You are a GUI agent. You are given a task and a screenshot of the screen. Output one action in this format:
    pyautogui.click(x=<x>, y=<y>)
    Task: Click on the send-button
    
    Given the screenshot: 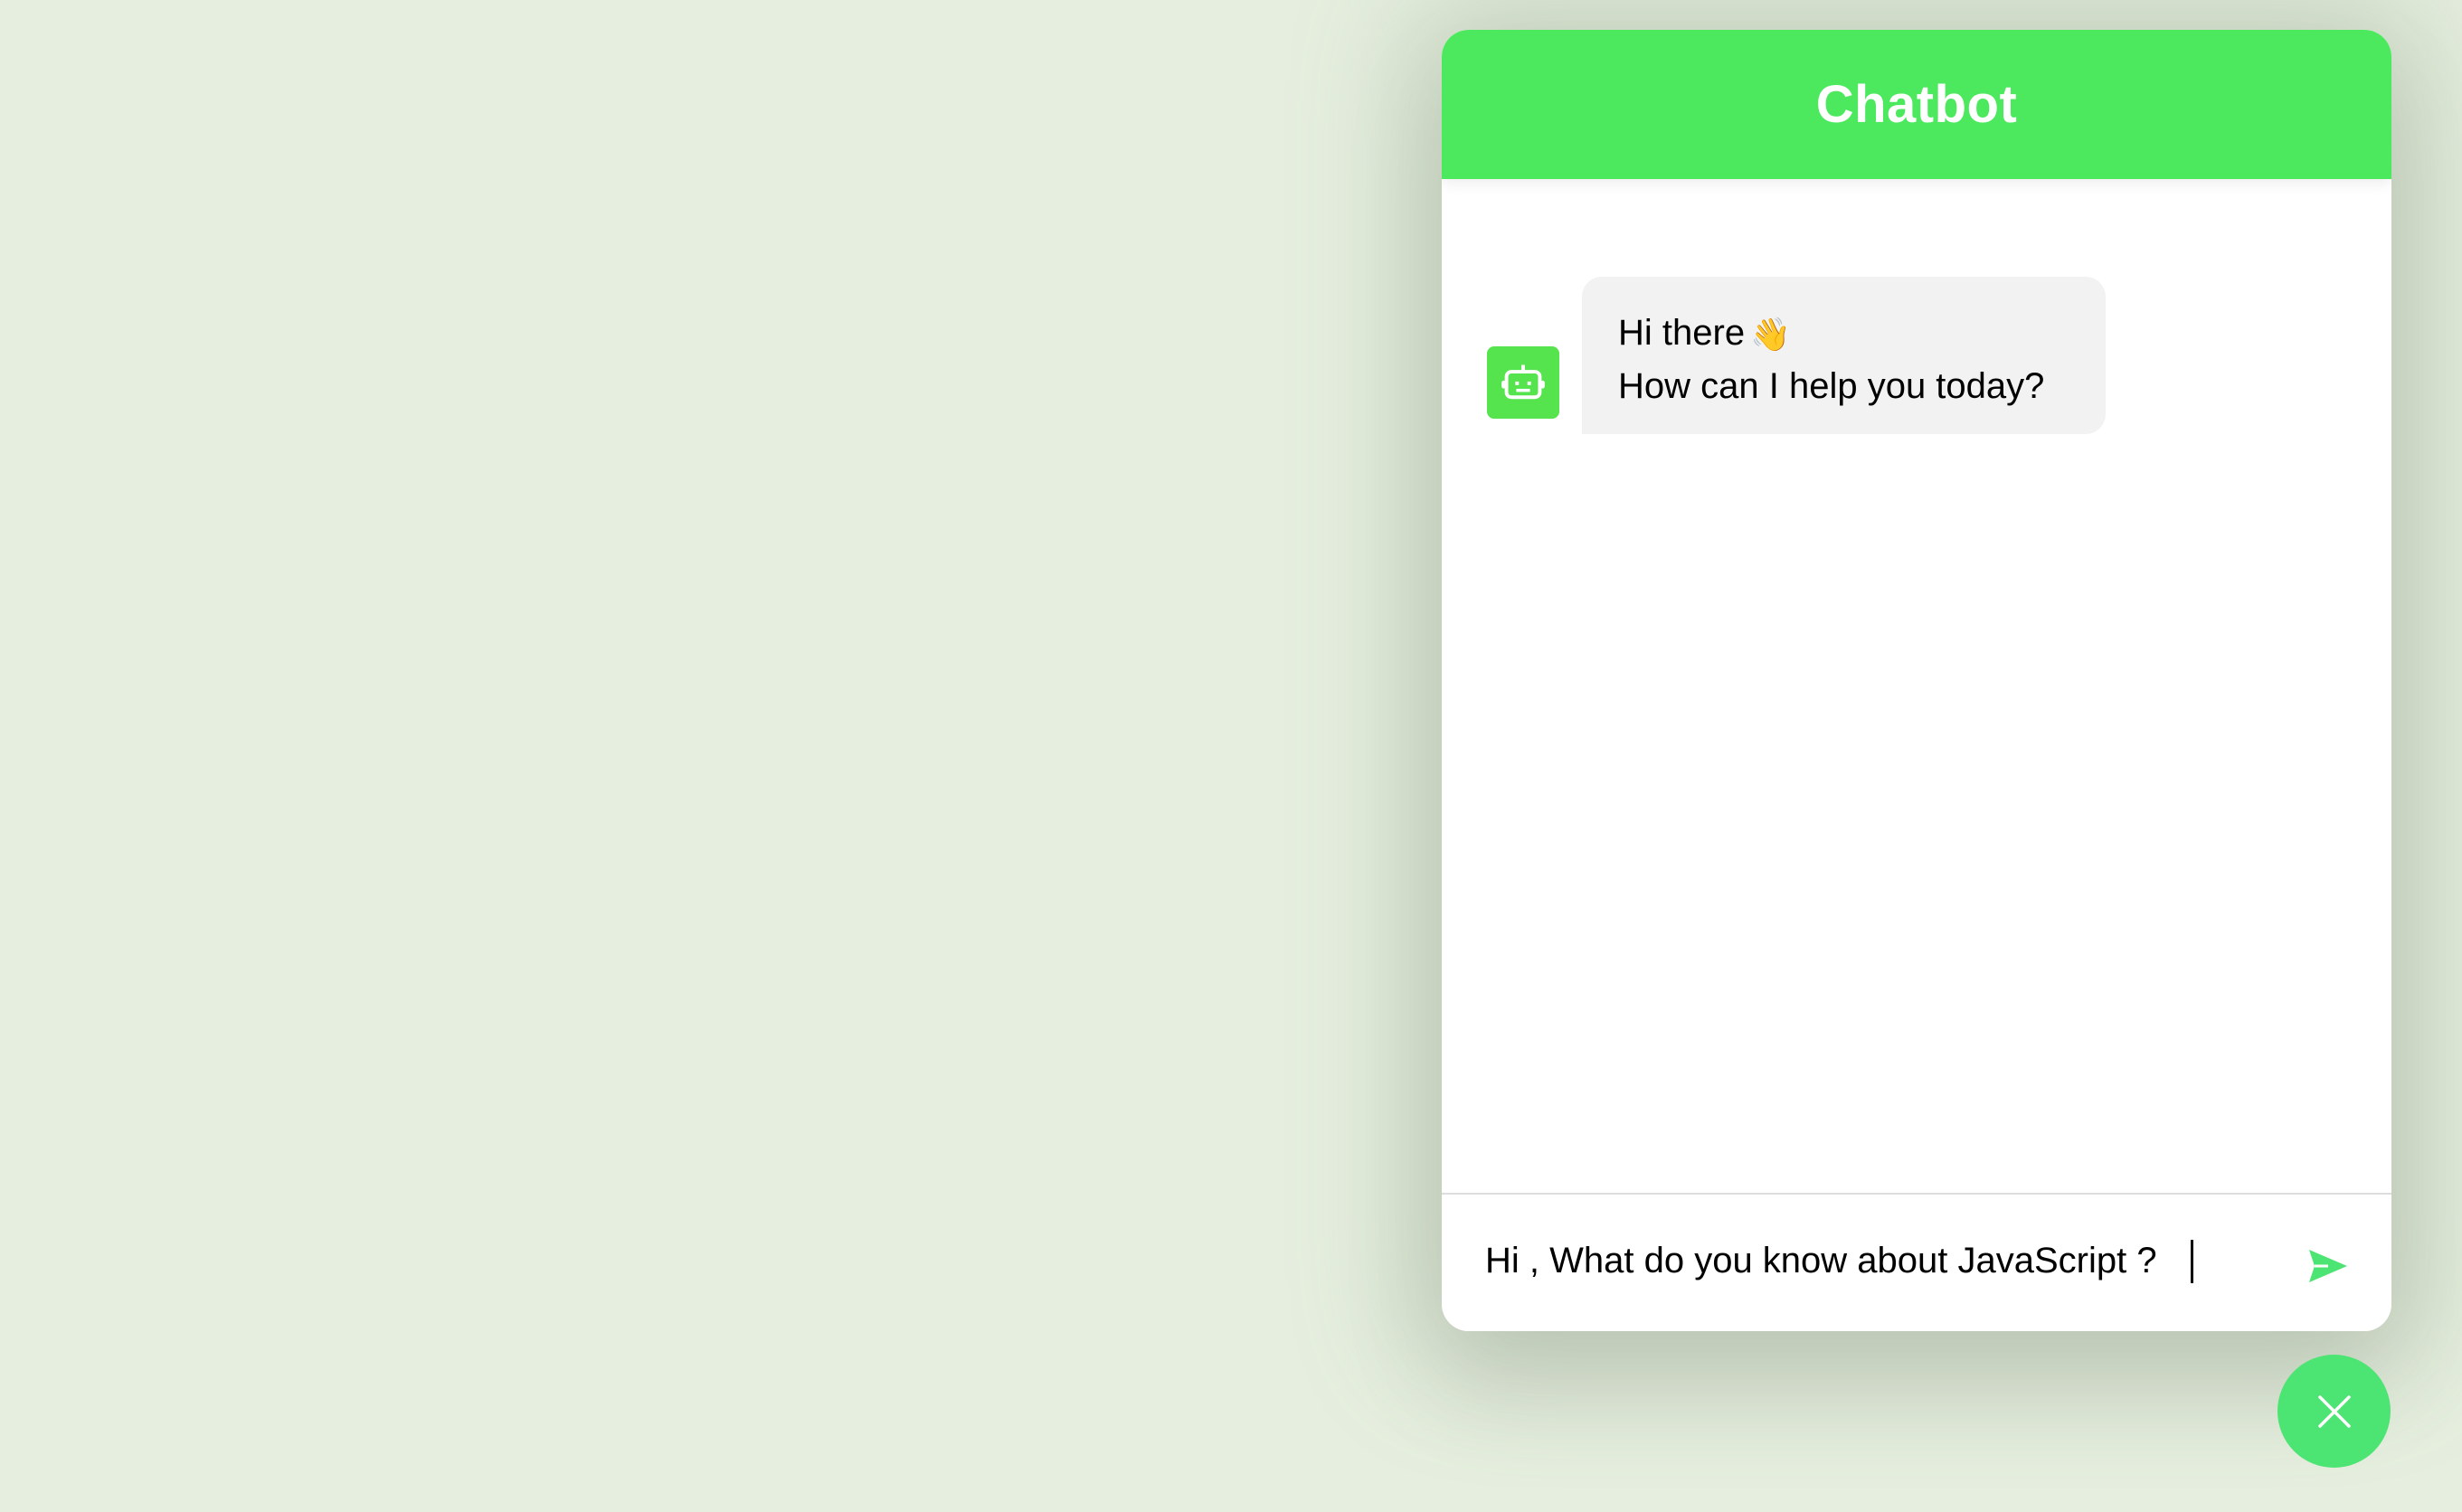 What is the action you would take?
    pyautogui.click(x=2328, y=1266)
    